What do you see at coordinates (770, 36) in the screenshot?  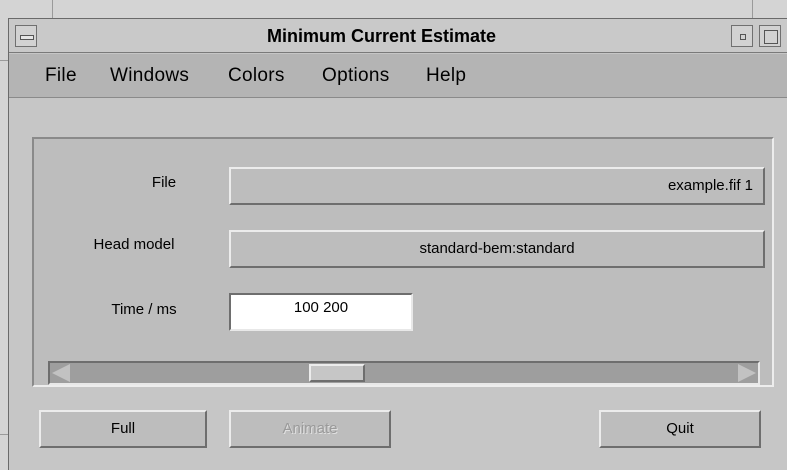 I see `maximize-button` at bounding box center [770, 36].